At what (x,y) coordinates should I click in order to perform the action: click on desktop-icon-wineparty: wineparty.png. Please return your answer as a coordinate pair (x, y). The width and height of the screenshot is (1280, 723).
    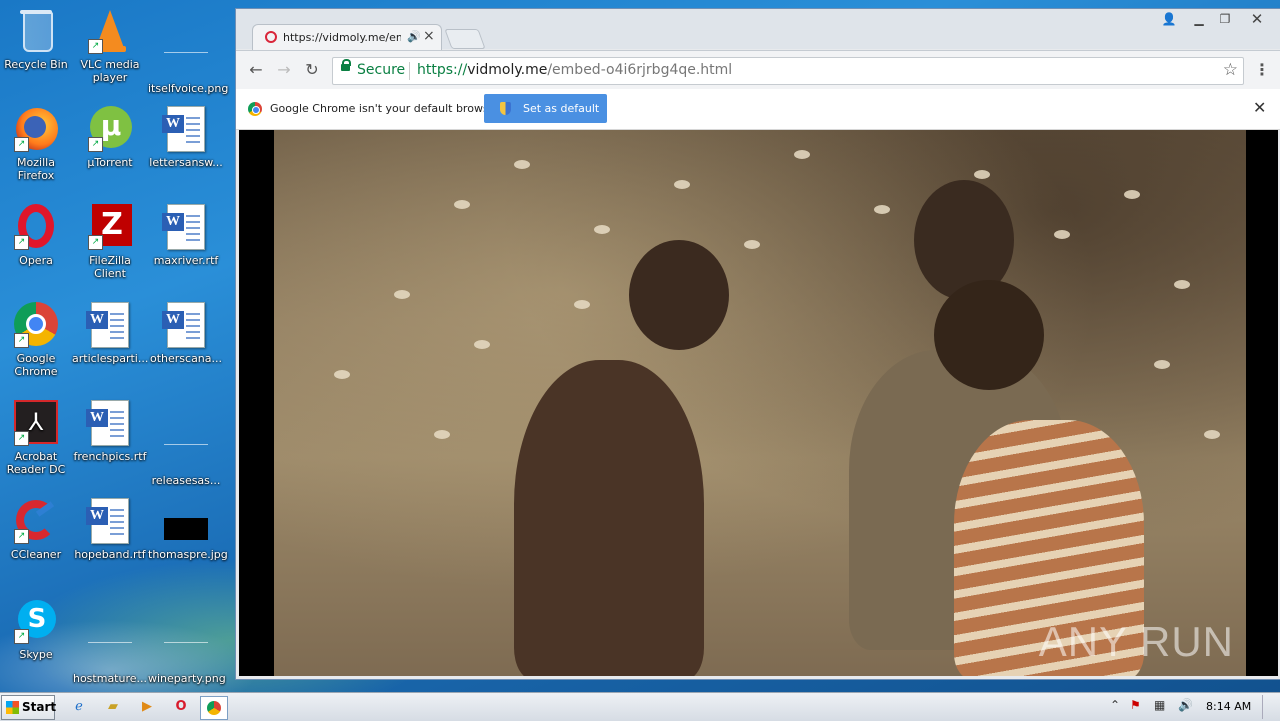
    Looking at the image, I should click on (187, 641).